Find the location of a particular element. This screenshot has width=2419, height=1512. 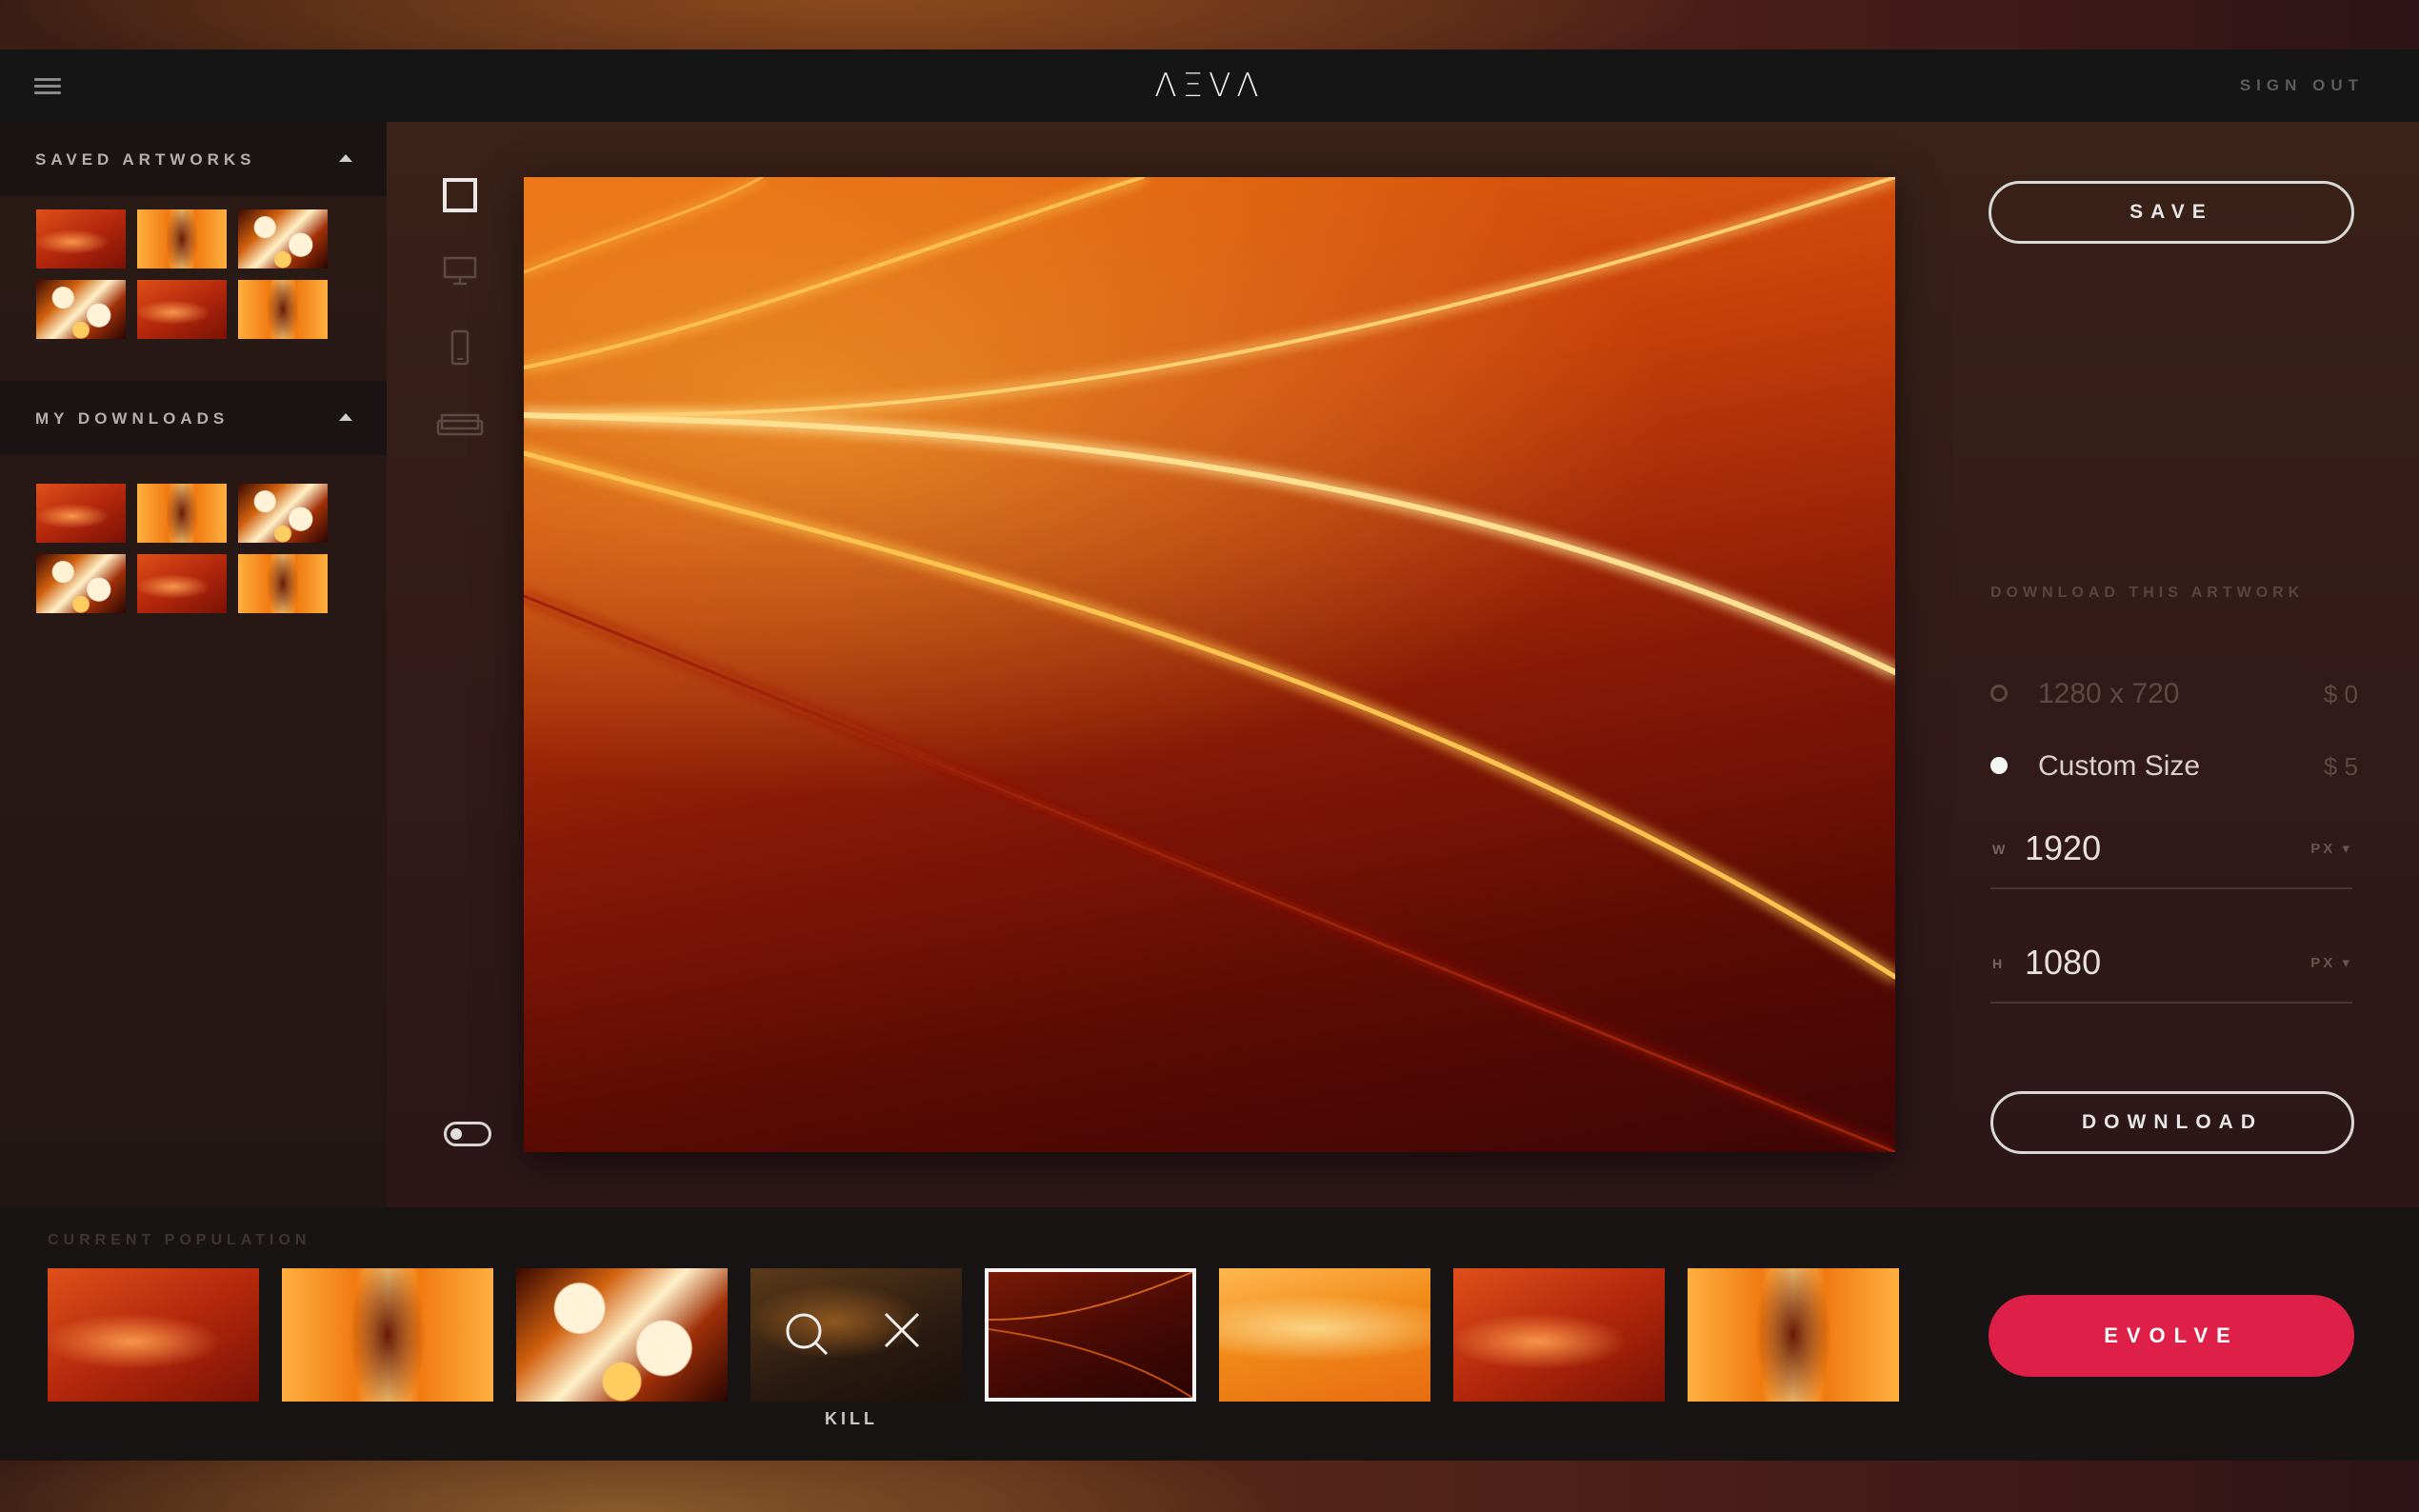

download-button: DOWNLOAD is located at coordinates (2172, 1122).